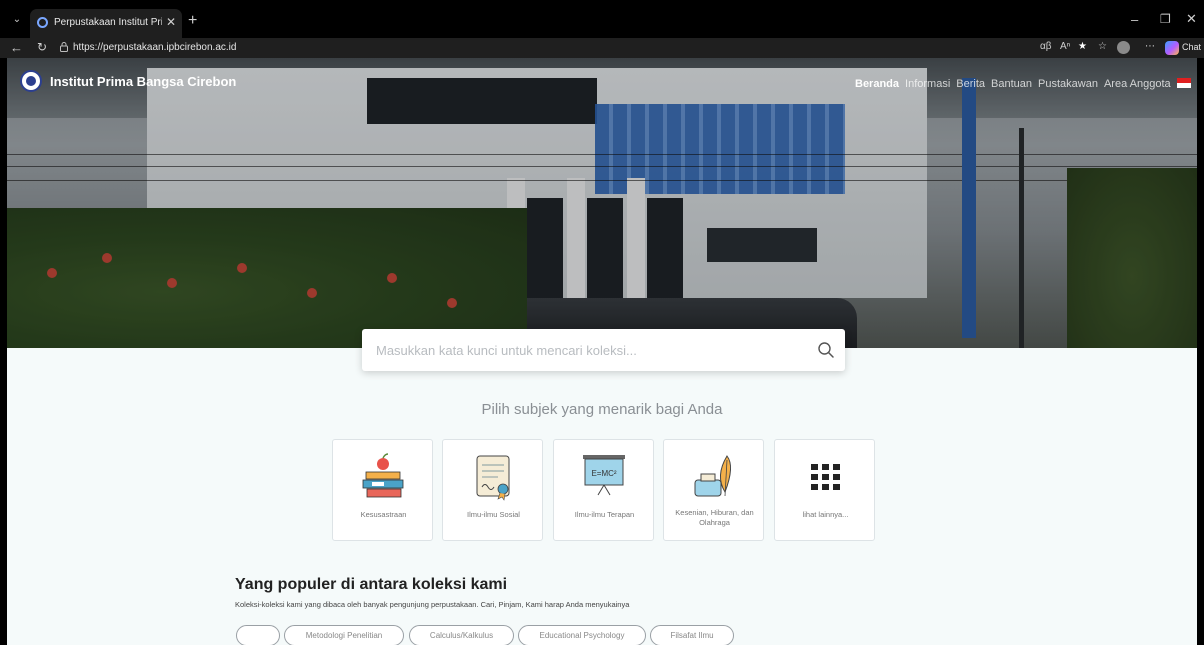 The width and height of the screenshot is (1204, 645). What do you see at coordinates (877, 84) in the screenshot?
I see `nav-item-beranda: Beranda` at bounding box center [877, 84].